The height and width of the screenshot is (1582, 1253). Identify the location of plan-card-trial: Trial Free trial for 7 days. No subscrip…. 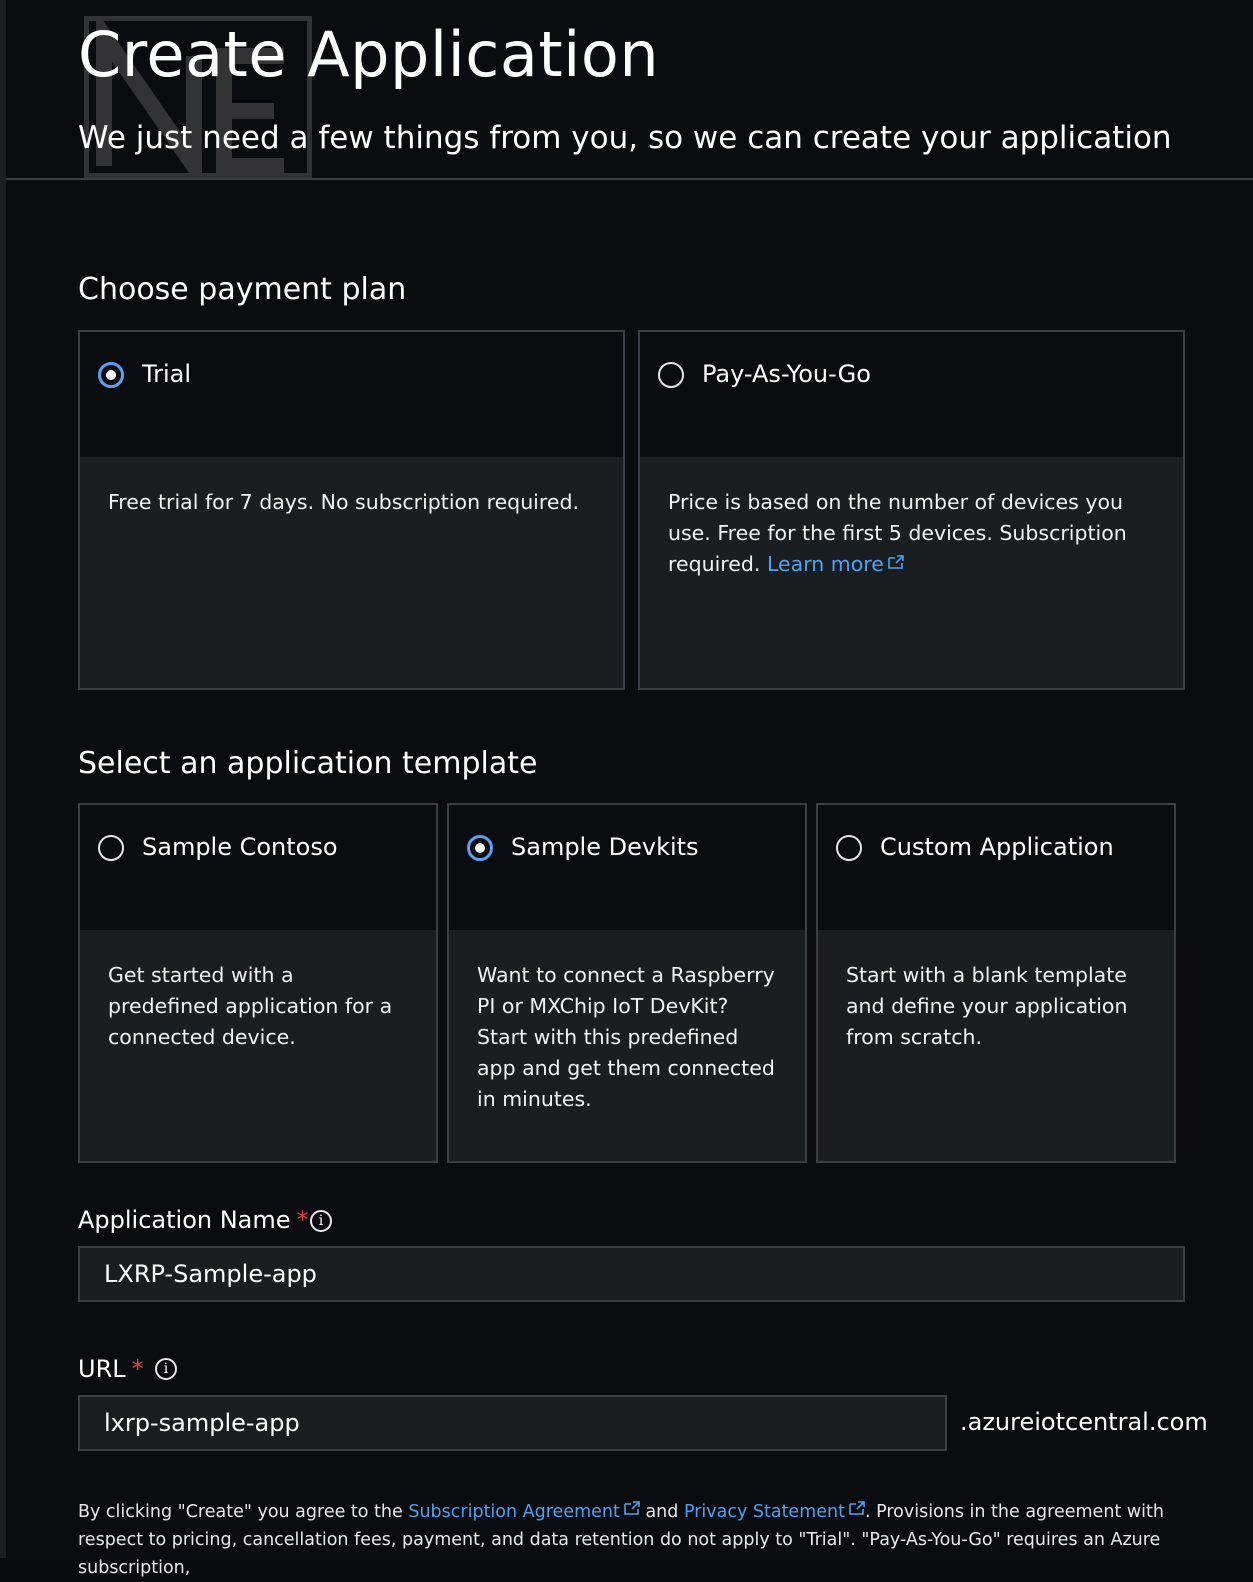
(351, 510).